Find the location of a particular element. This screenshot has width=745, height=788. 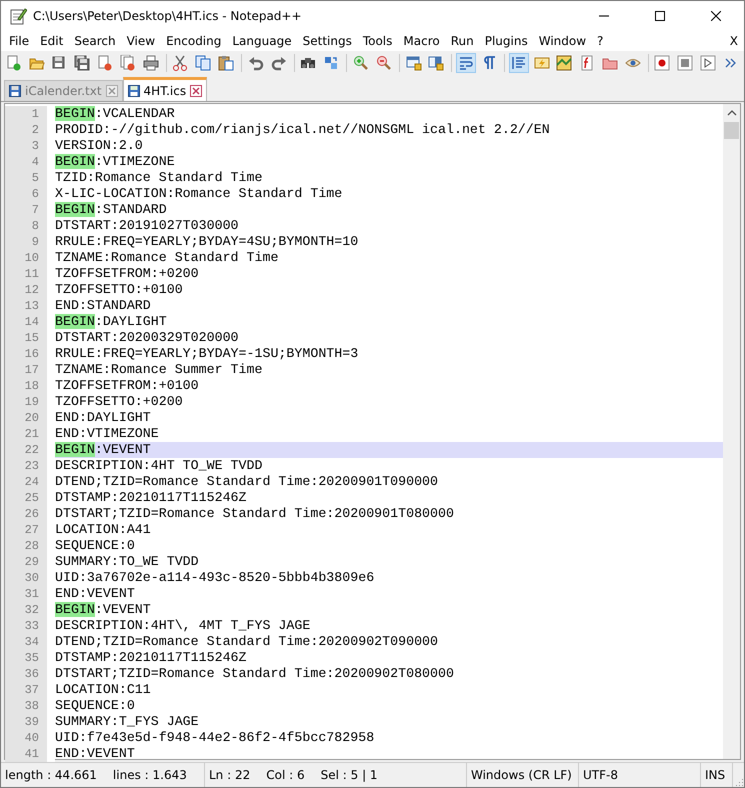

line-number: 36 is located at coordinates (26, 674).